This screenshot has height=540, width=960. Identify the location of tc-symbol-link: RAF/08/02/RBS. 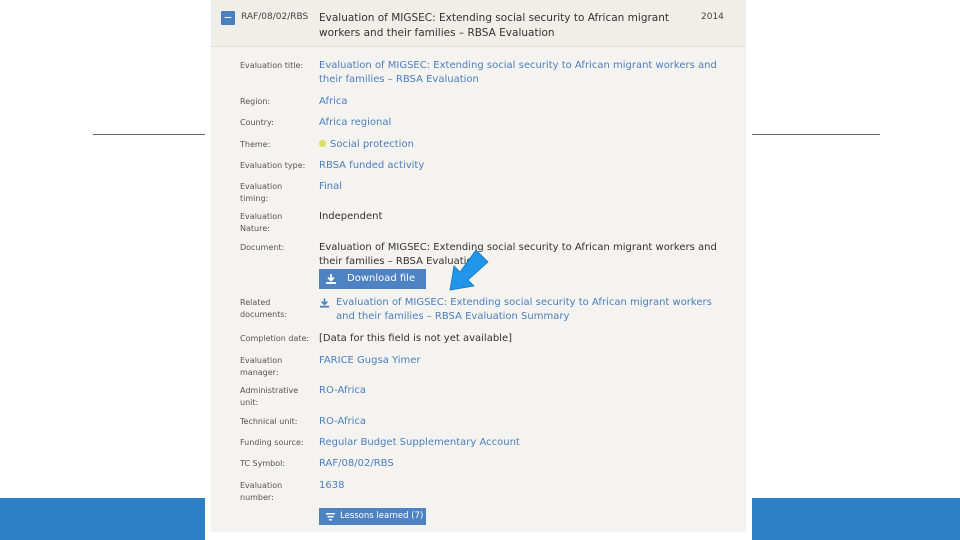
(519, 464).